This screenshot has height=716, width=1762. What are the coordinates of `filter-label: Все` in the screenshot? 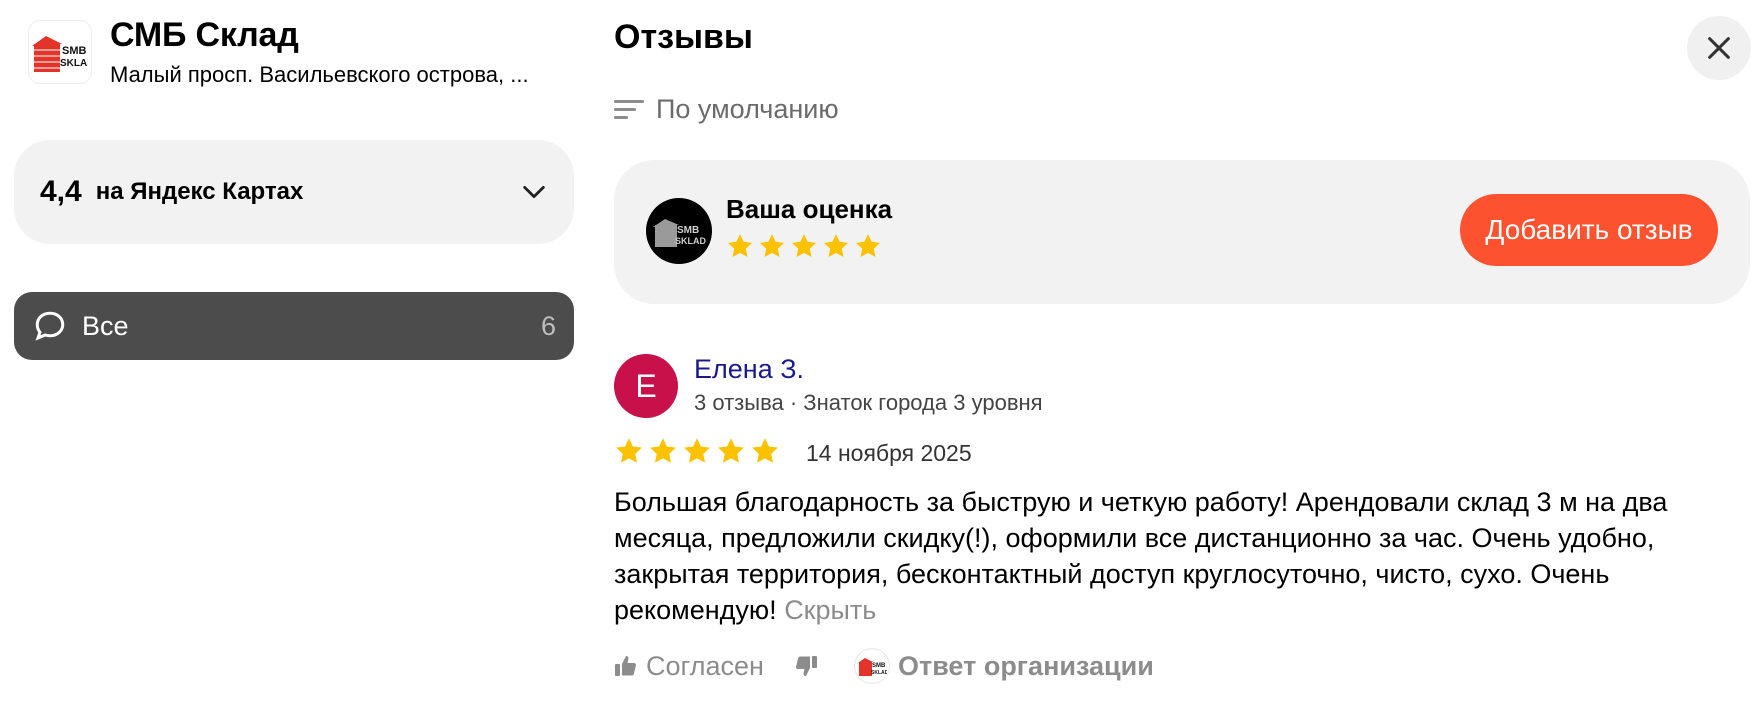 It's located at (105, 325).